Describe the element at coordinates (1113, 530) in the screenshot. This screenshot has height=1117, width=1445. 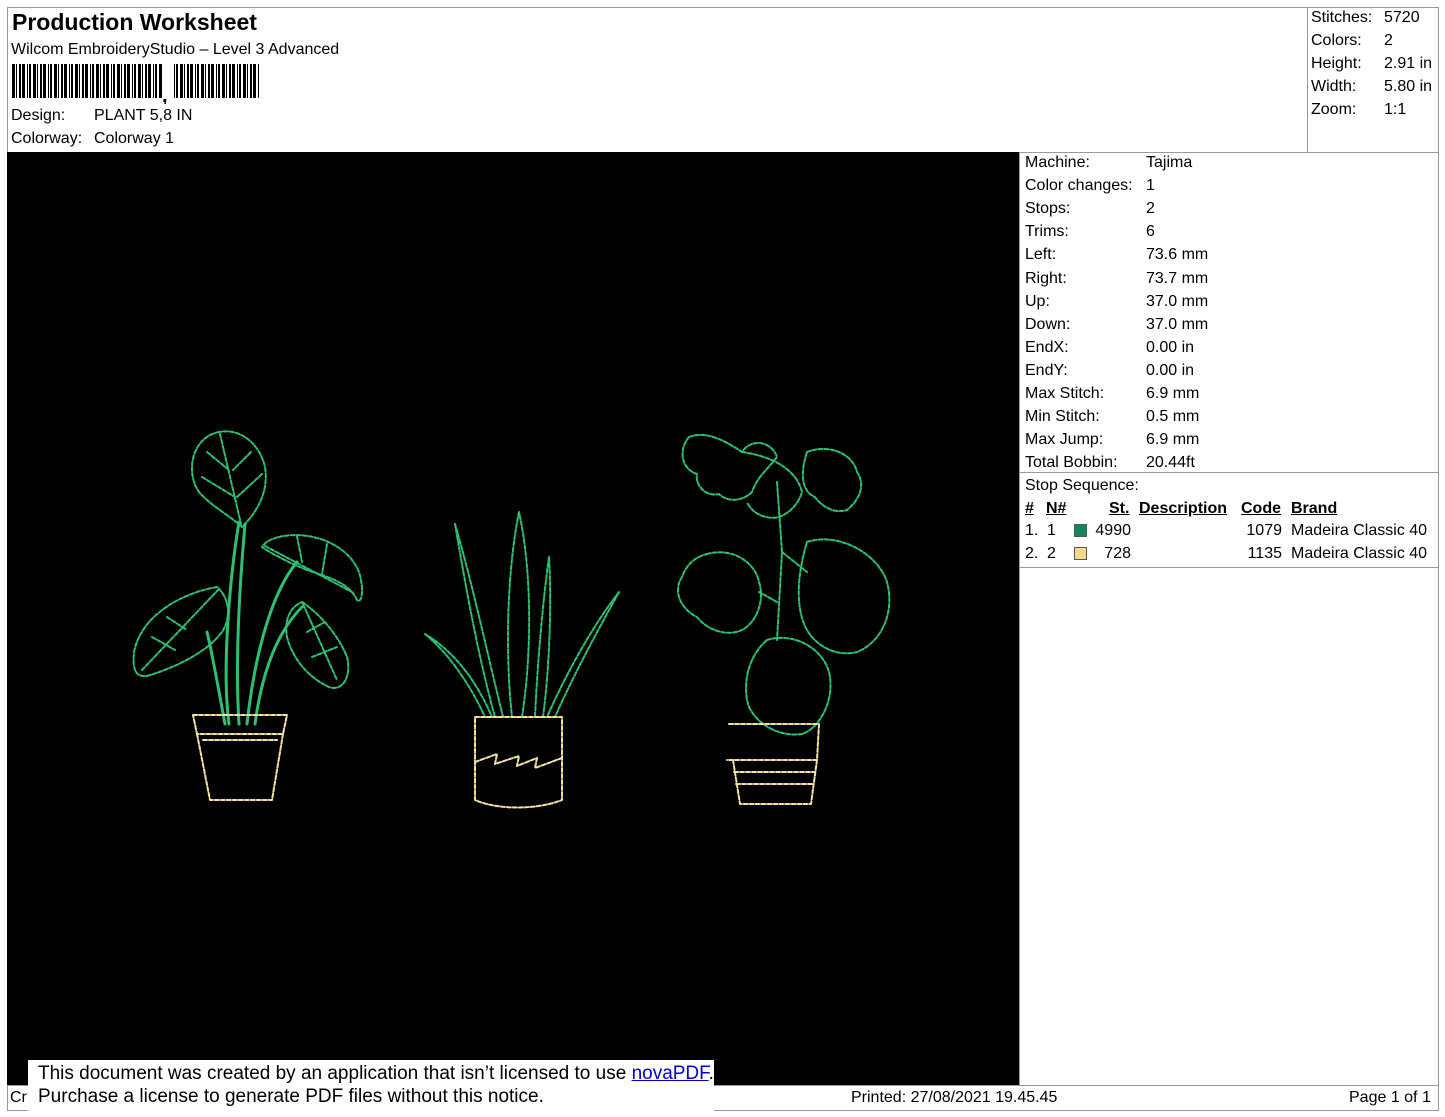
I see `row-stitches: 4990` at that location.